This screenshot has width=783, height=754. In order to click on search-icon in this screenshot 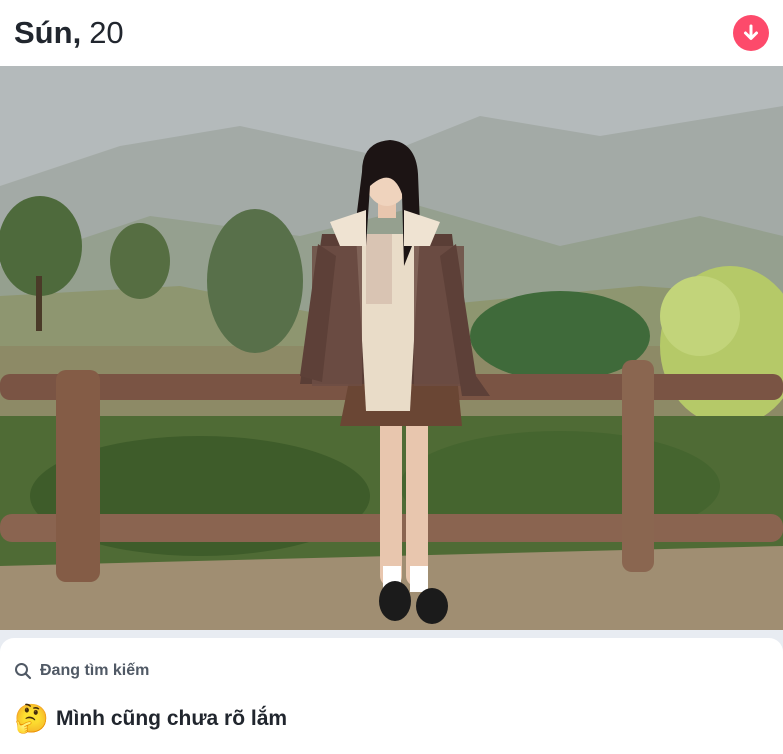, I will do `click(23, 671)`.